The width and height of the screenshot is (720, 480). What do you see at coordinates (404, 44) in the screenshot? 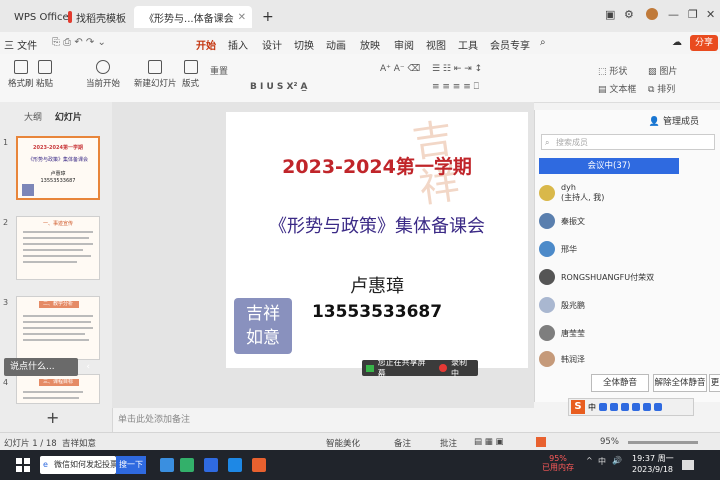
I see `menu-review: 审阅` at bounding box center [404, 44].